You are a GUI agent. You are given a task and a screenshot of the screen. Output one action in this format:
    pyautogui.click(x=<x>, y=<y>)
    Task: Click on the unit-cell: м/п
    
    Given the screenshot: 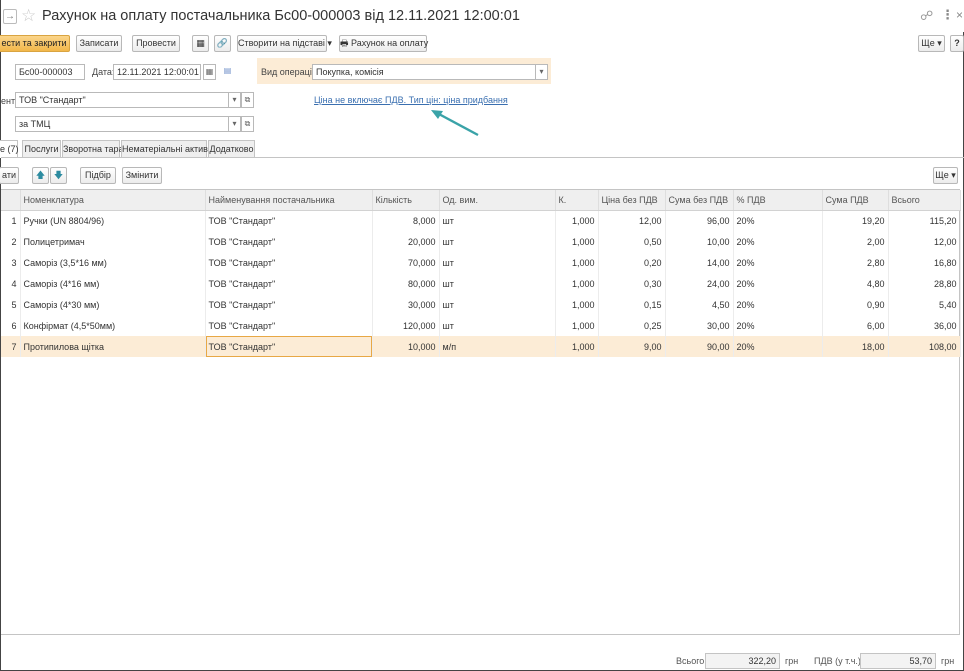 What is the action you would take?
    pyautogui.click(x=497, y=346)
    